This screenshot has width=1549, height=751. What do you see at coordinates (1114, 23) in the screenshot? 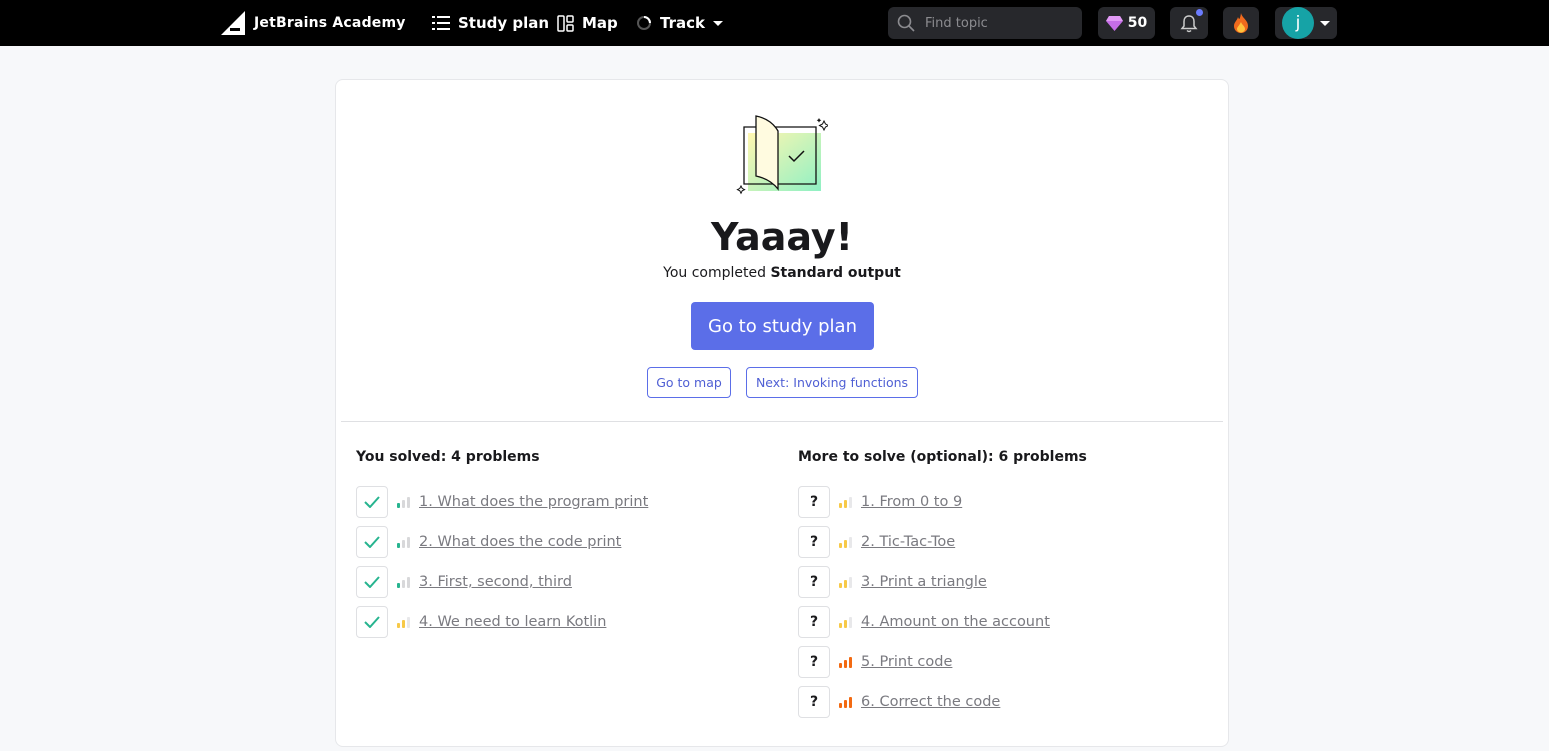
I see `gem-icon` at bounding box center [1114, 23].